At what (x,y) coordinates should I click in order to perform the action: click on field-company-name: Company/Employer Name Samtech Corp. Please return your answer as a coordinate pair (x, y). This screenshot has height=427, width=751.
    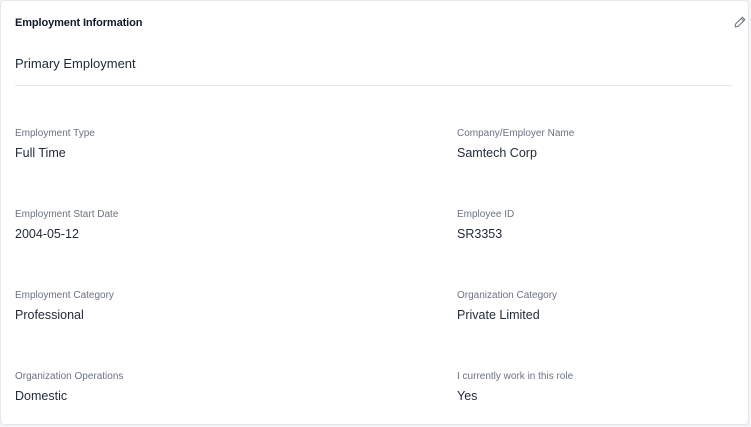
    Looking at the image, I should click on (597, 144).